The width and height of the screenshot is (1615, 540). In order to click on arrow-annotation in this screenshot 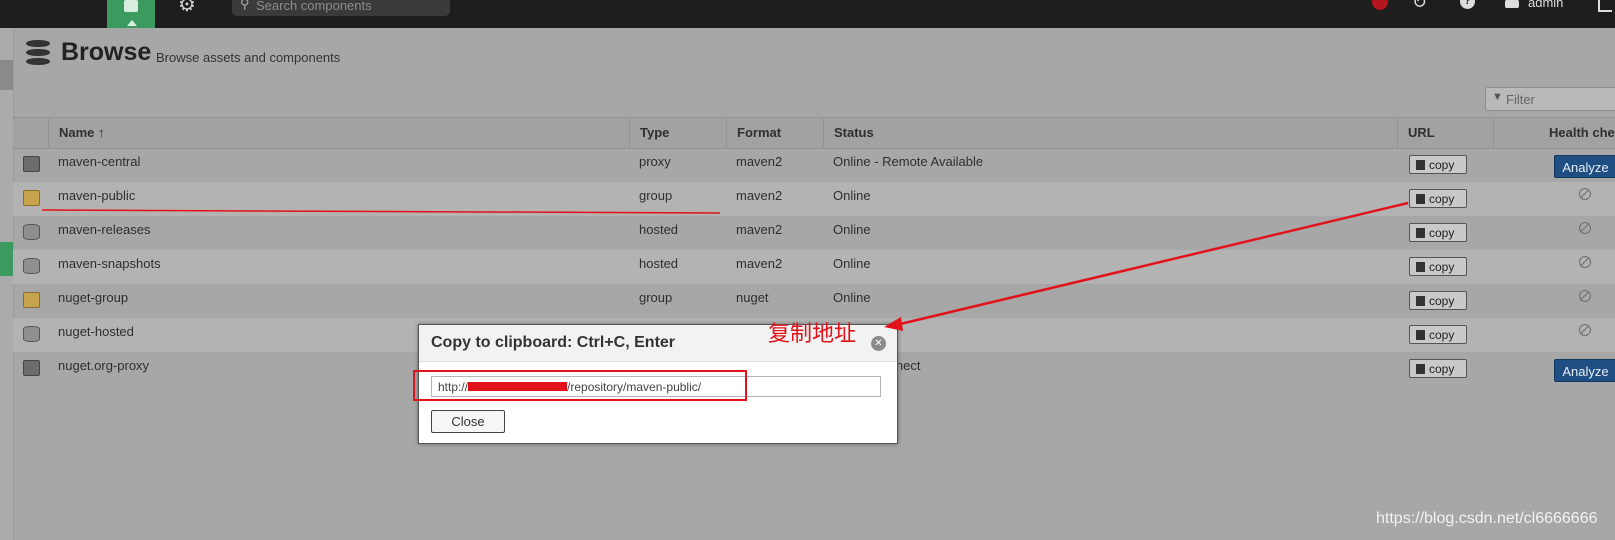, I will do `click(1152, 264)`.